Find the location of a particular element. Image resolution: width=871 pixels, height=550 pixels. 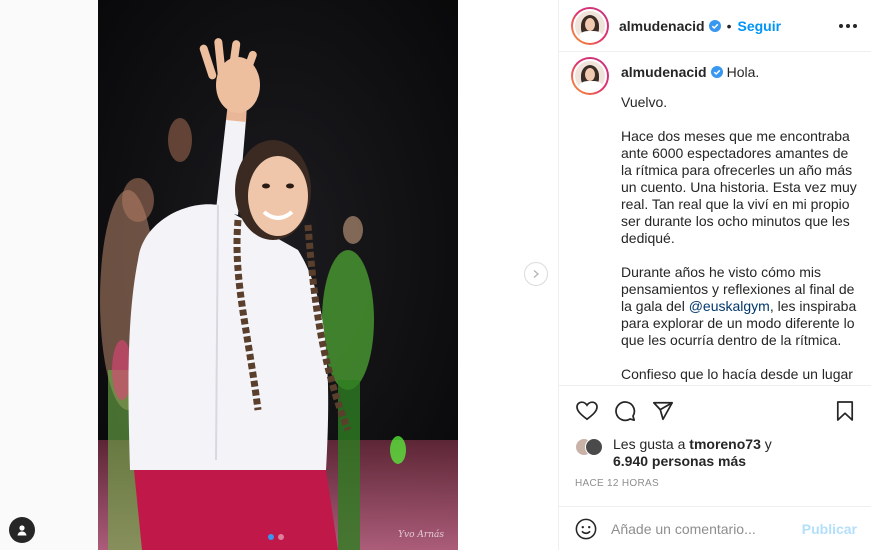

comment-input is located at coordinates (706, 528).